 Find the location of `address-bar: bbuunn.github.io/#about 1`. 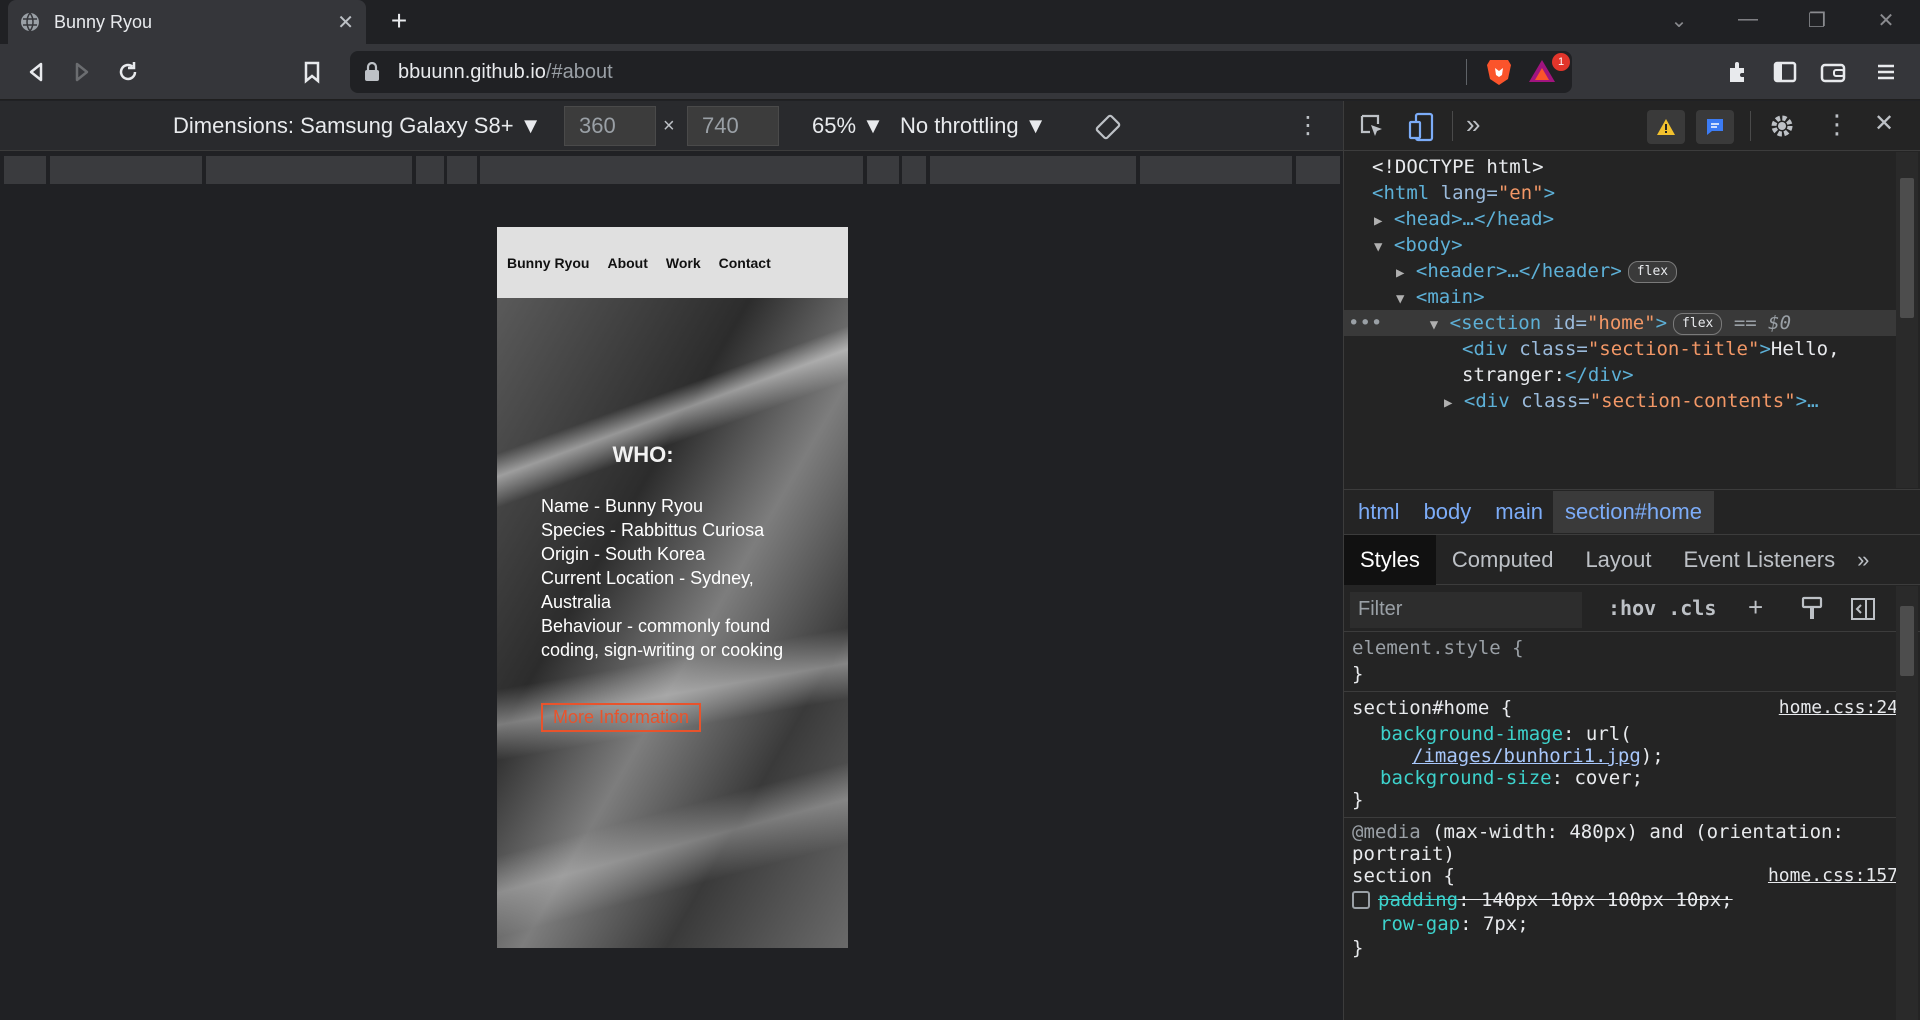

address-bar: bbuunn.github.io/#about 1 is located at coordinates (961, 72).